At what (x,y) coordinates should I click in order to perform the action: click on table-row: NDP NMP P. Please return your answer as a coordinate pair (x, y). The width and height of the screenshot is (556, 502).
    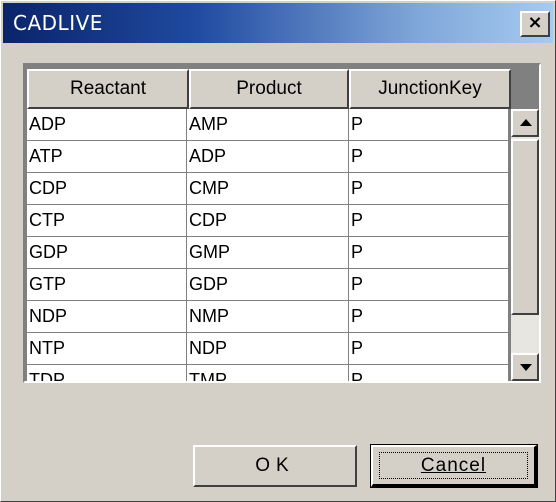
    Looking at the image, I should click on (268, 317).